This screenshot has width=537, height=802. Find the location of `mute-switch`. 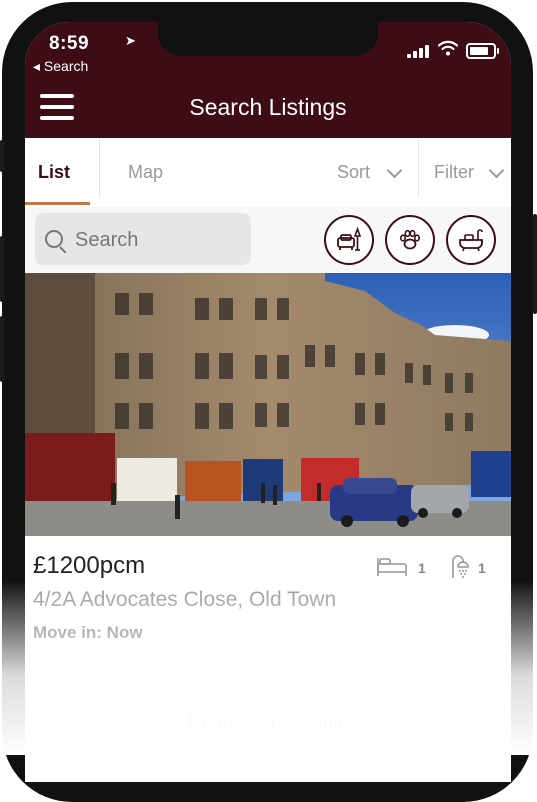

mute-switch is located at coordinates (2, 156).